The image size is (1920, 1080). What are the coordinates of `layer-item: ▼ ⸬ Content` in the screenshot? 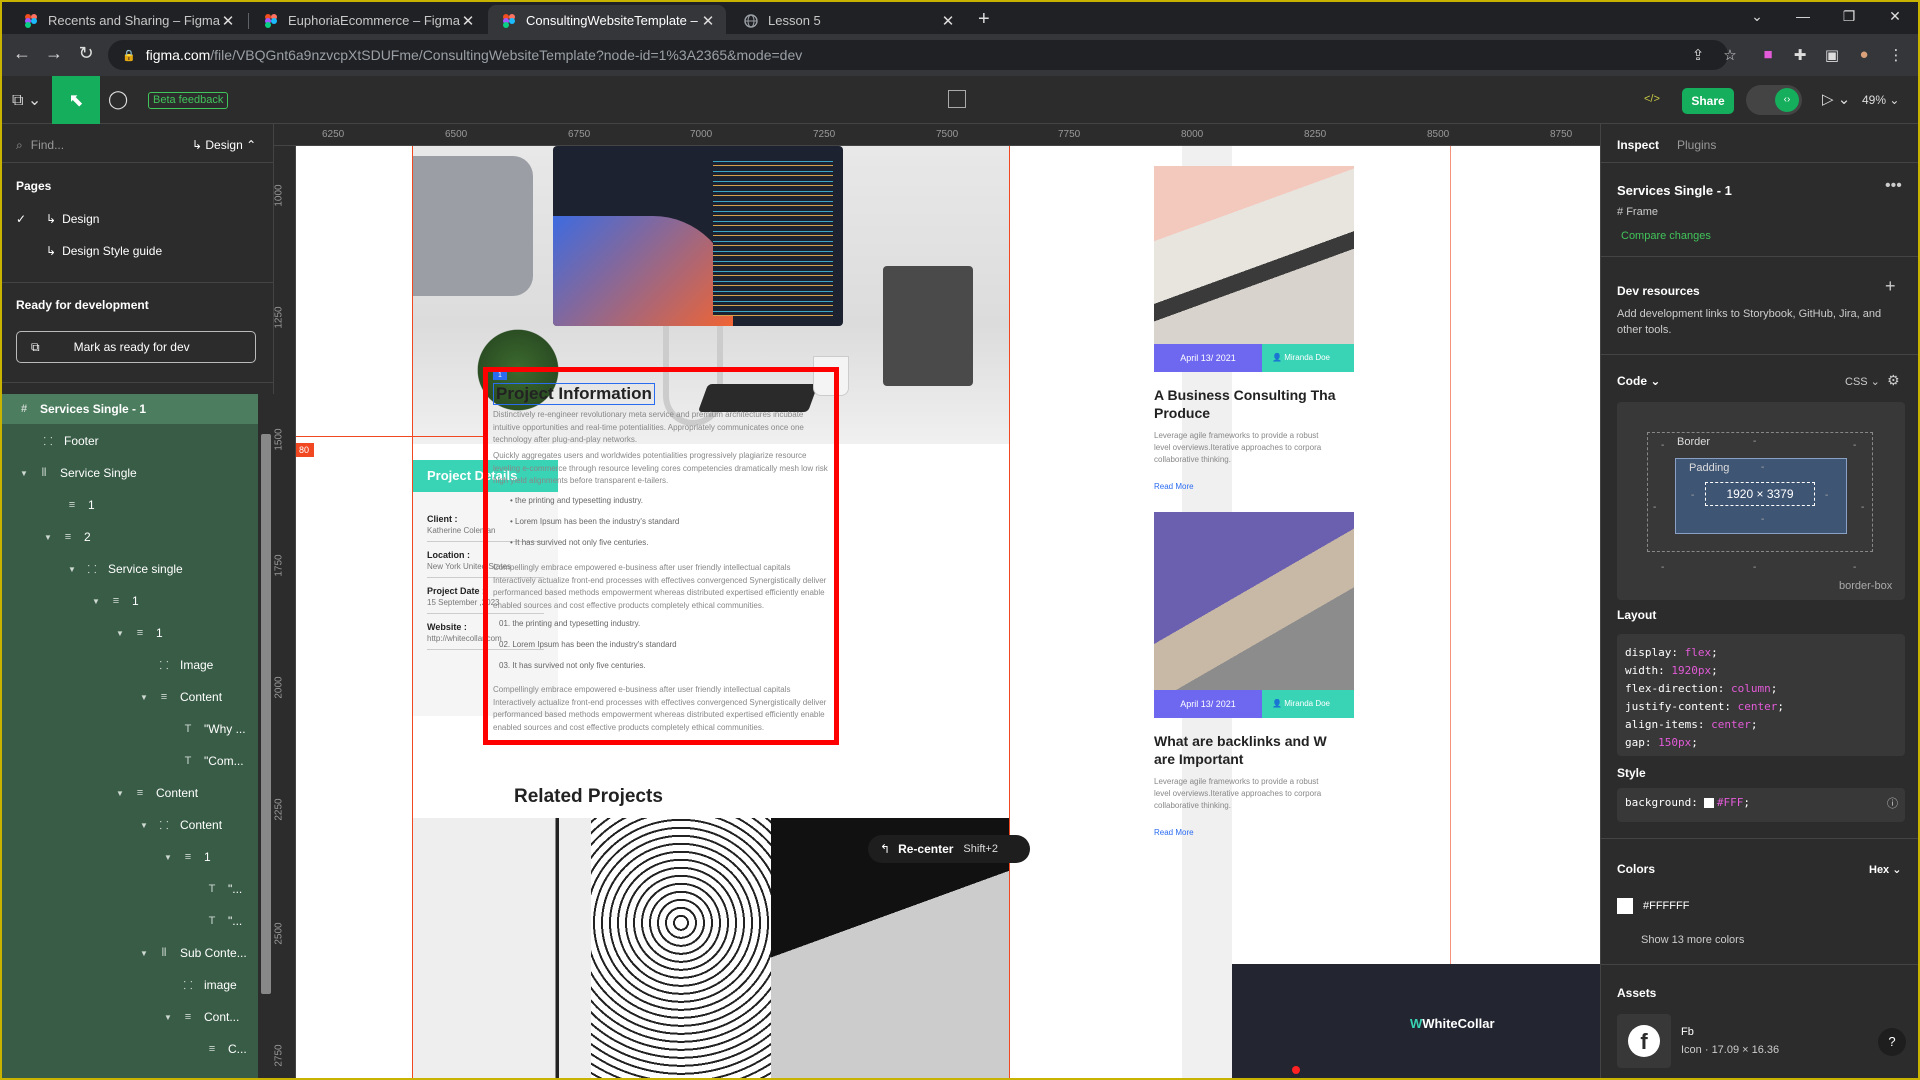 It's located at (181, 825).